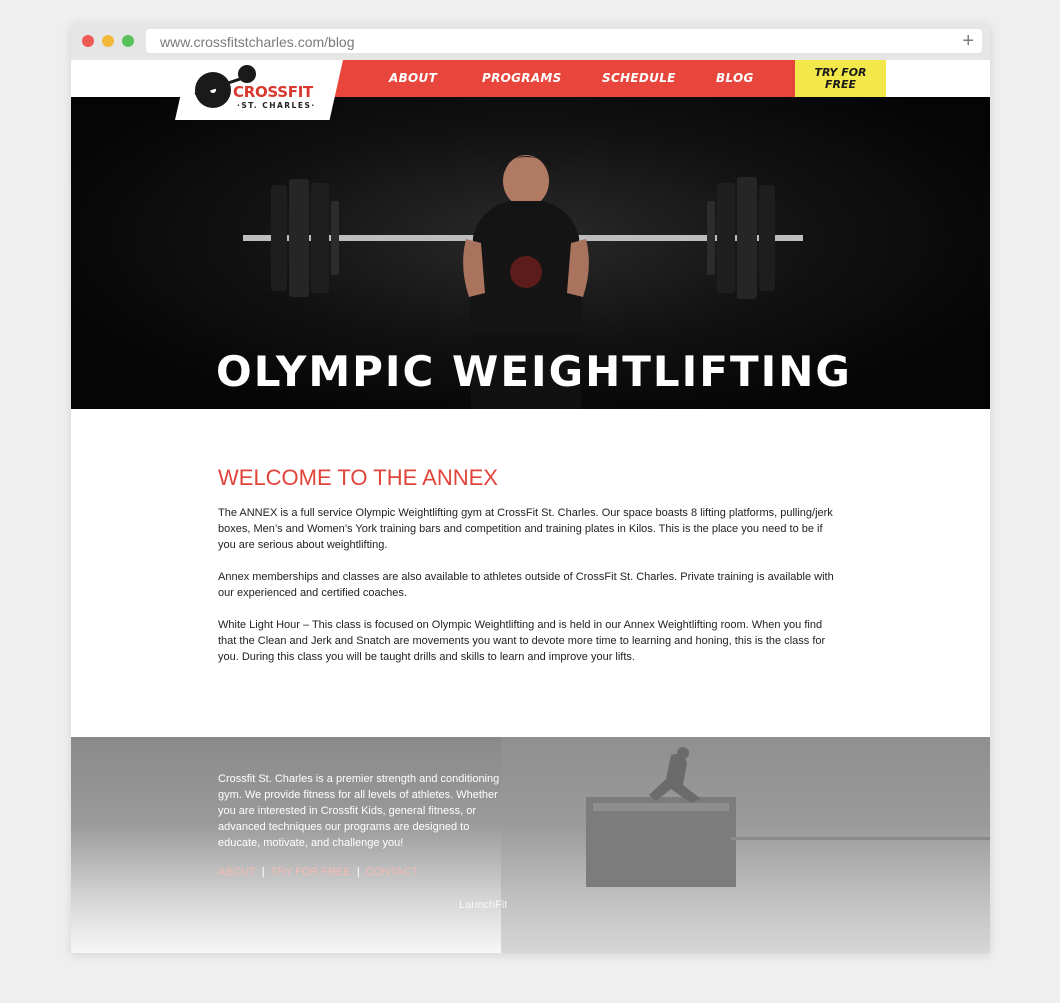 This screenshot has height=1003, width=1060. What do you see at coordinates (534, 371) in the screenshot?
I see `hero-title: OLYMPIC WEIGHTLIFTING` at bounding box center [534, 371].